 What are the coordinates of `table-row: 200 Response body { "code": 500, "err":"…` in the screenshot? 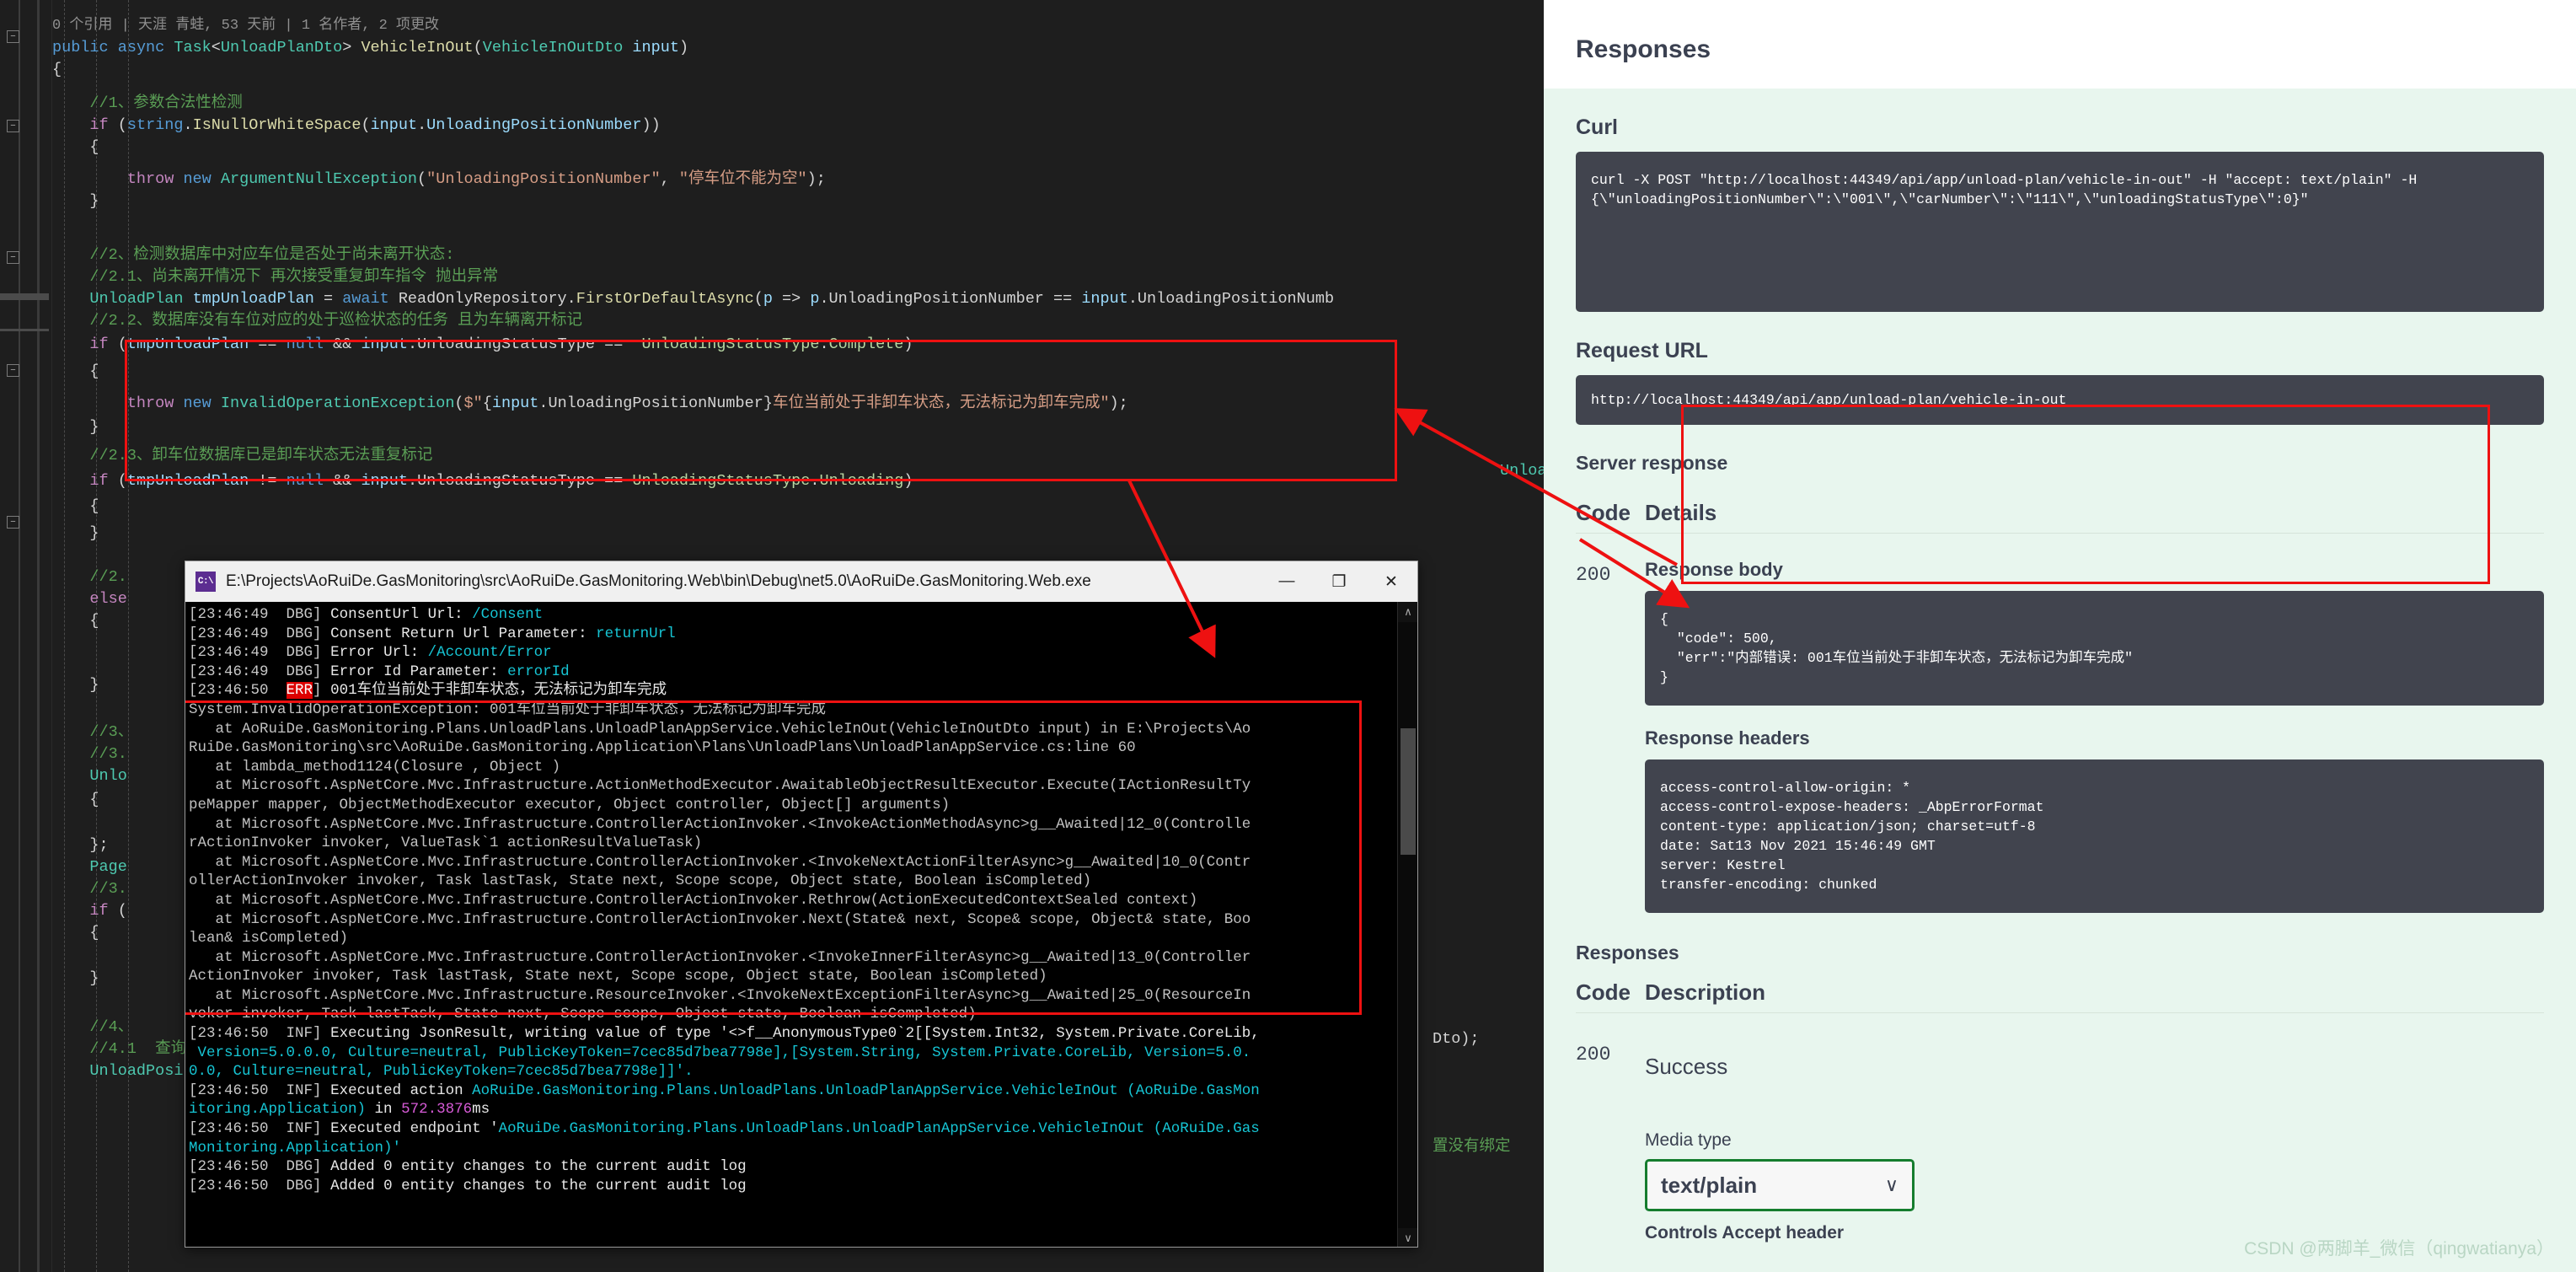 It's located at (2060, 723).